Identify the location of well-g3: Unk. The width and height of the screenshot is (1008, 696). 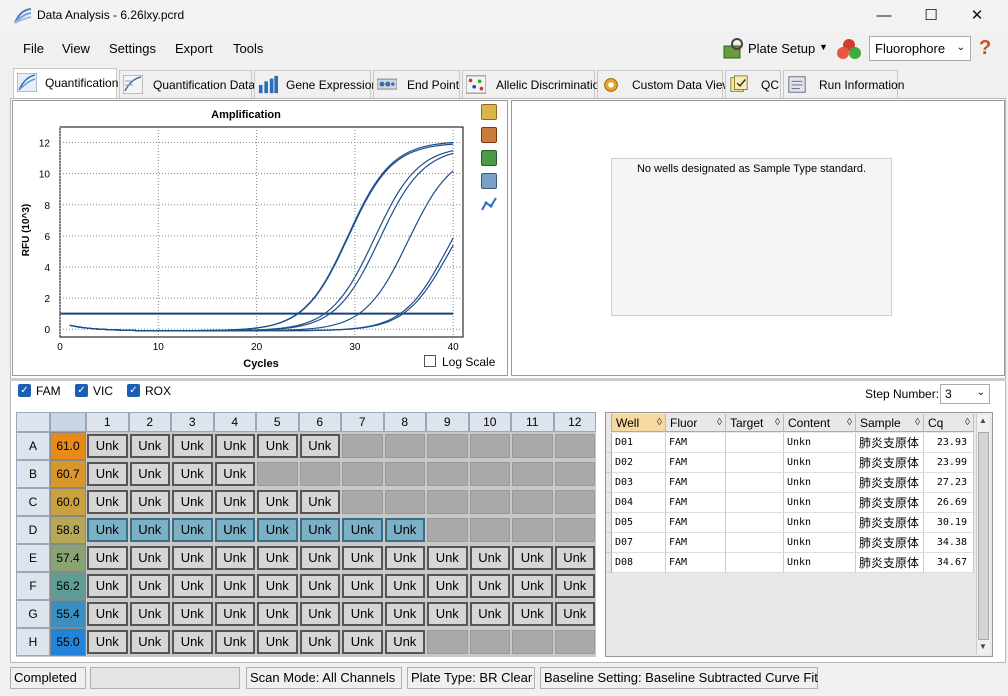
(192, 614).